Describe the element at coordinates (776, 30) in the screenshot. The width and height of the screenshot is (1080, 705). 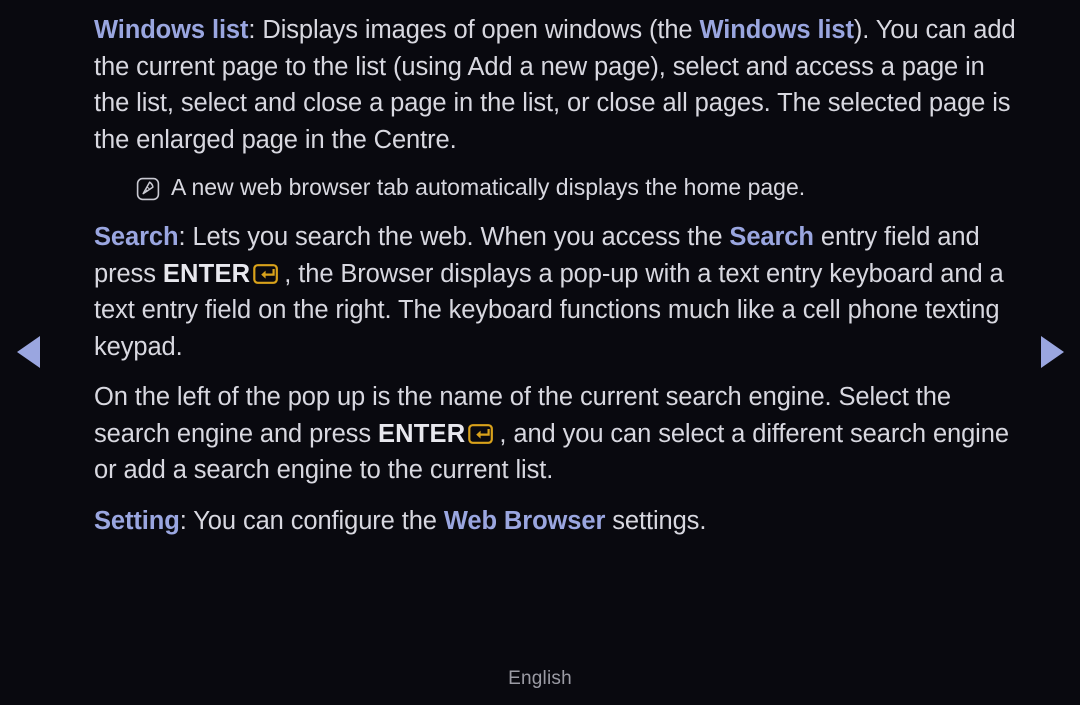
I see `keyword-windows-list-inline: Windows list` at that location.